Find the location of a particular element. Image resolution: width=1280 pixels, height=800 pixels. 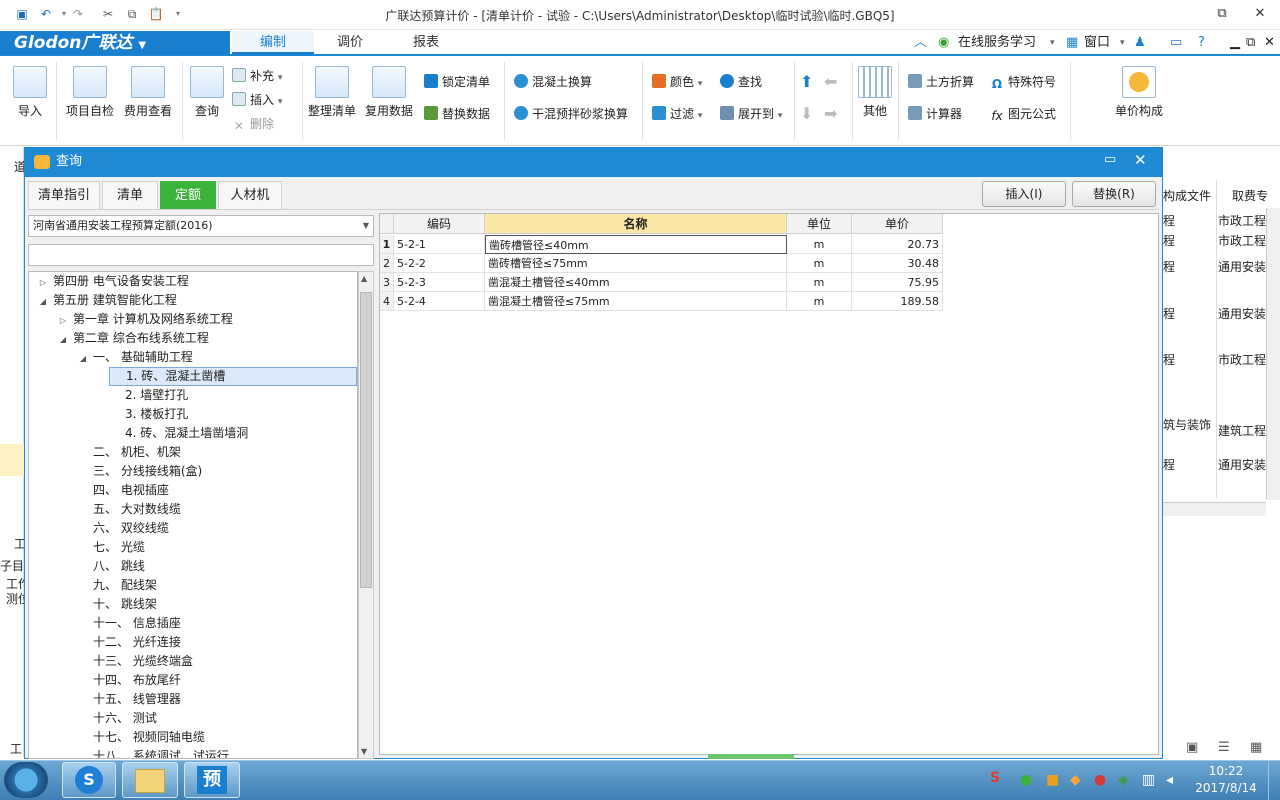

online-dropdown-icon: ▾ is located at coordinates (1052, 43).